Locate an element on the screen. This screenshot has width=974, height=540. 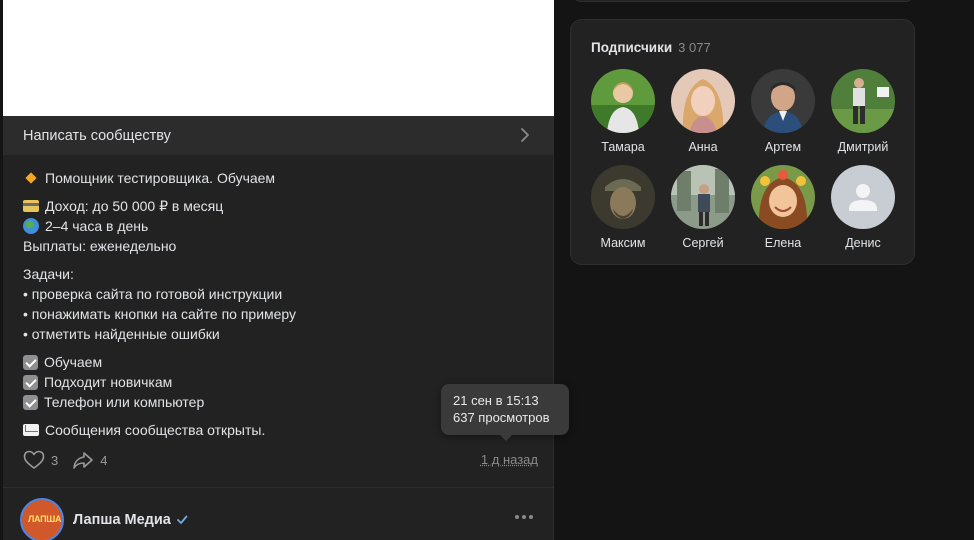
post-line: Телефон или компьютер is located at coordinates (124, 402).